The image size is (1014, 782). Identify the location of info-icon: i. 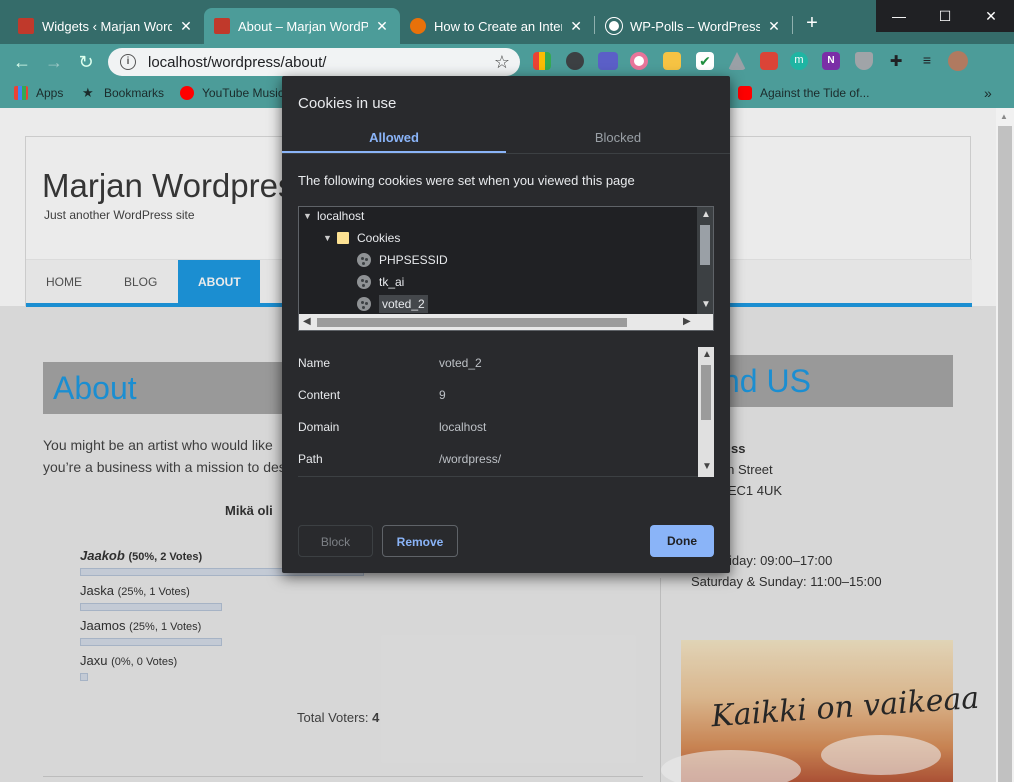
(128, 62).